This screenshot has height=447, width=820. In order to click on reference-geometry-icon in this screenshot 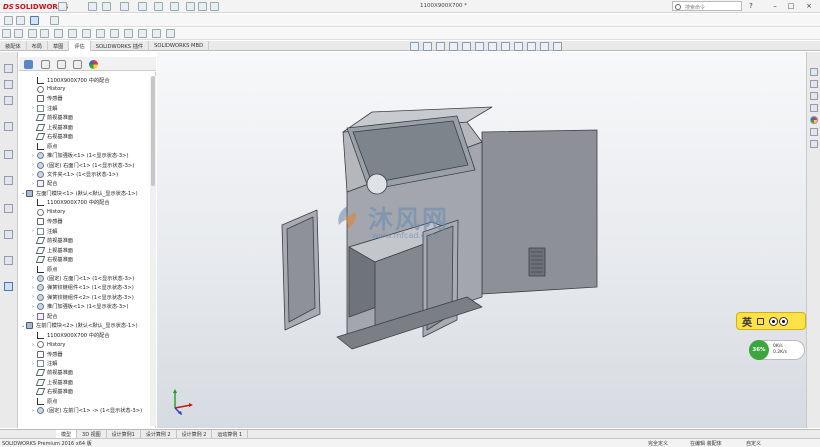, I will do `click(72, 33)`.